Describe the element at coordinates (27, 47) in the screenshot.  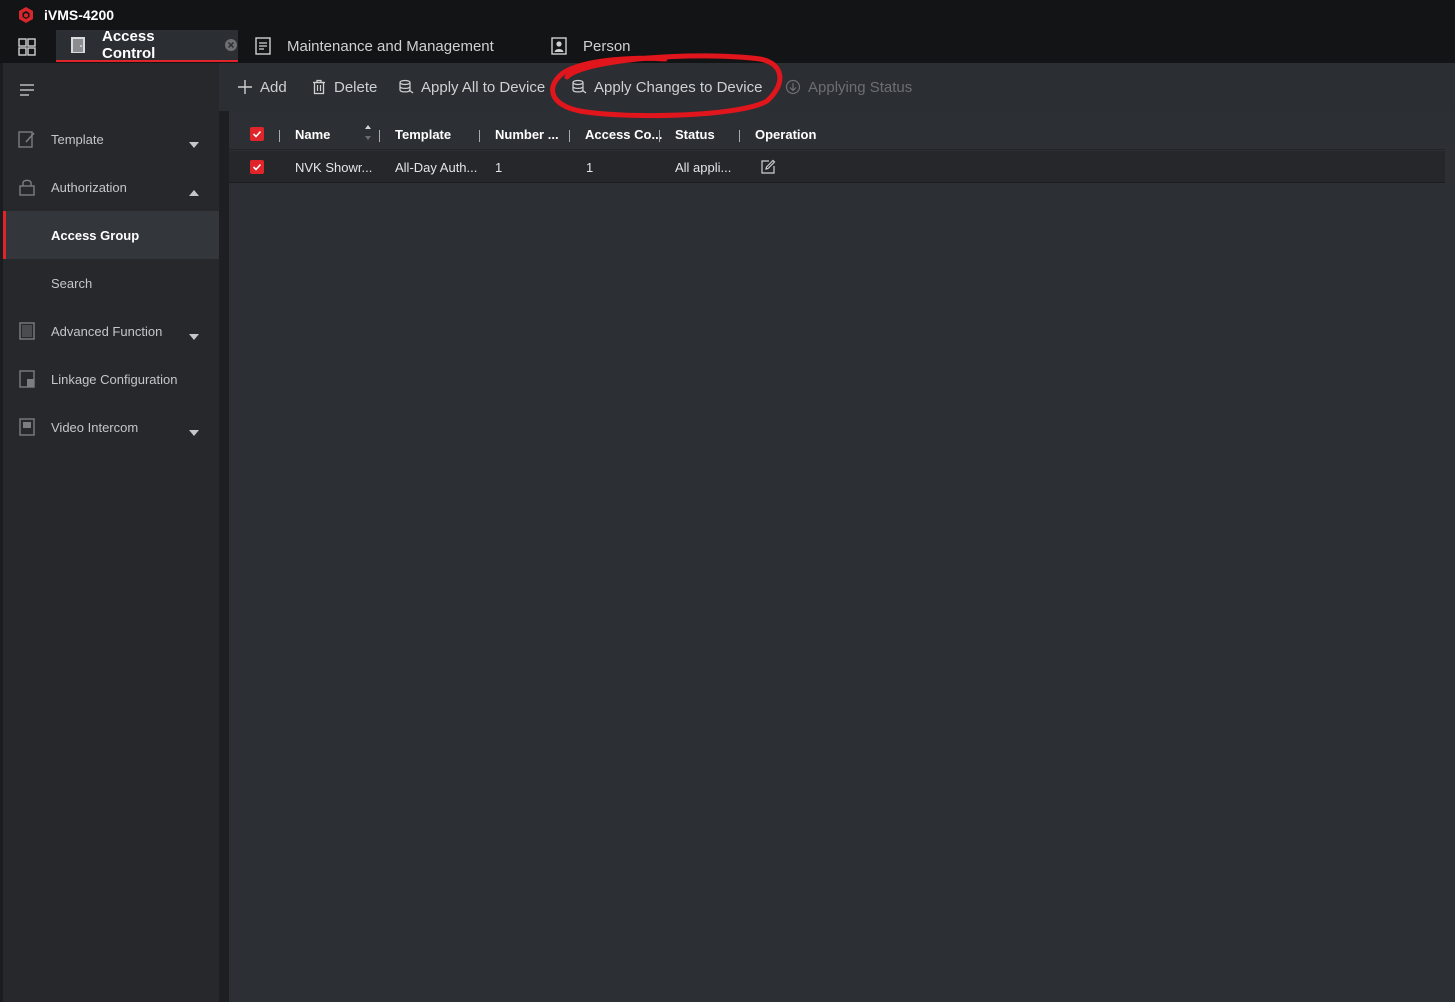
I see `module-grid-icon` at that location.